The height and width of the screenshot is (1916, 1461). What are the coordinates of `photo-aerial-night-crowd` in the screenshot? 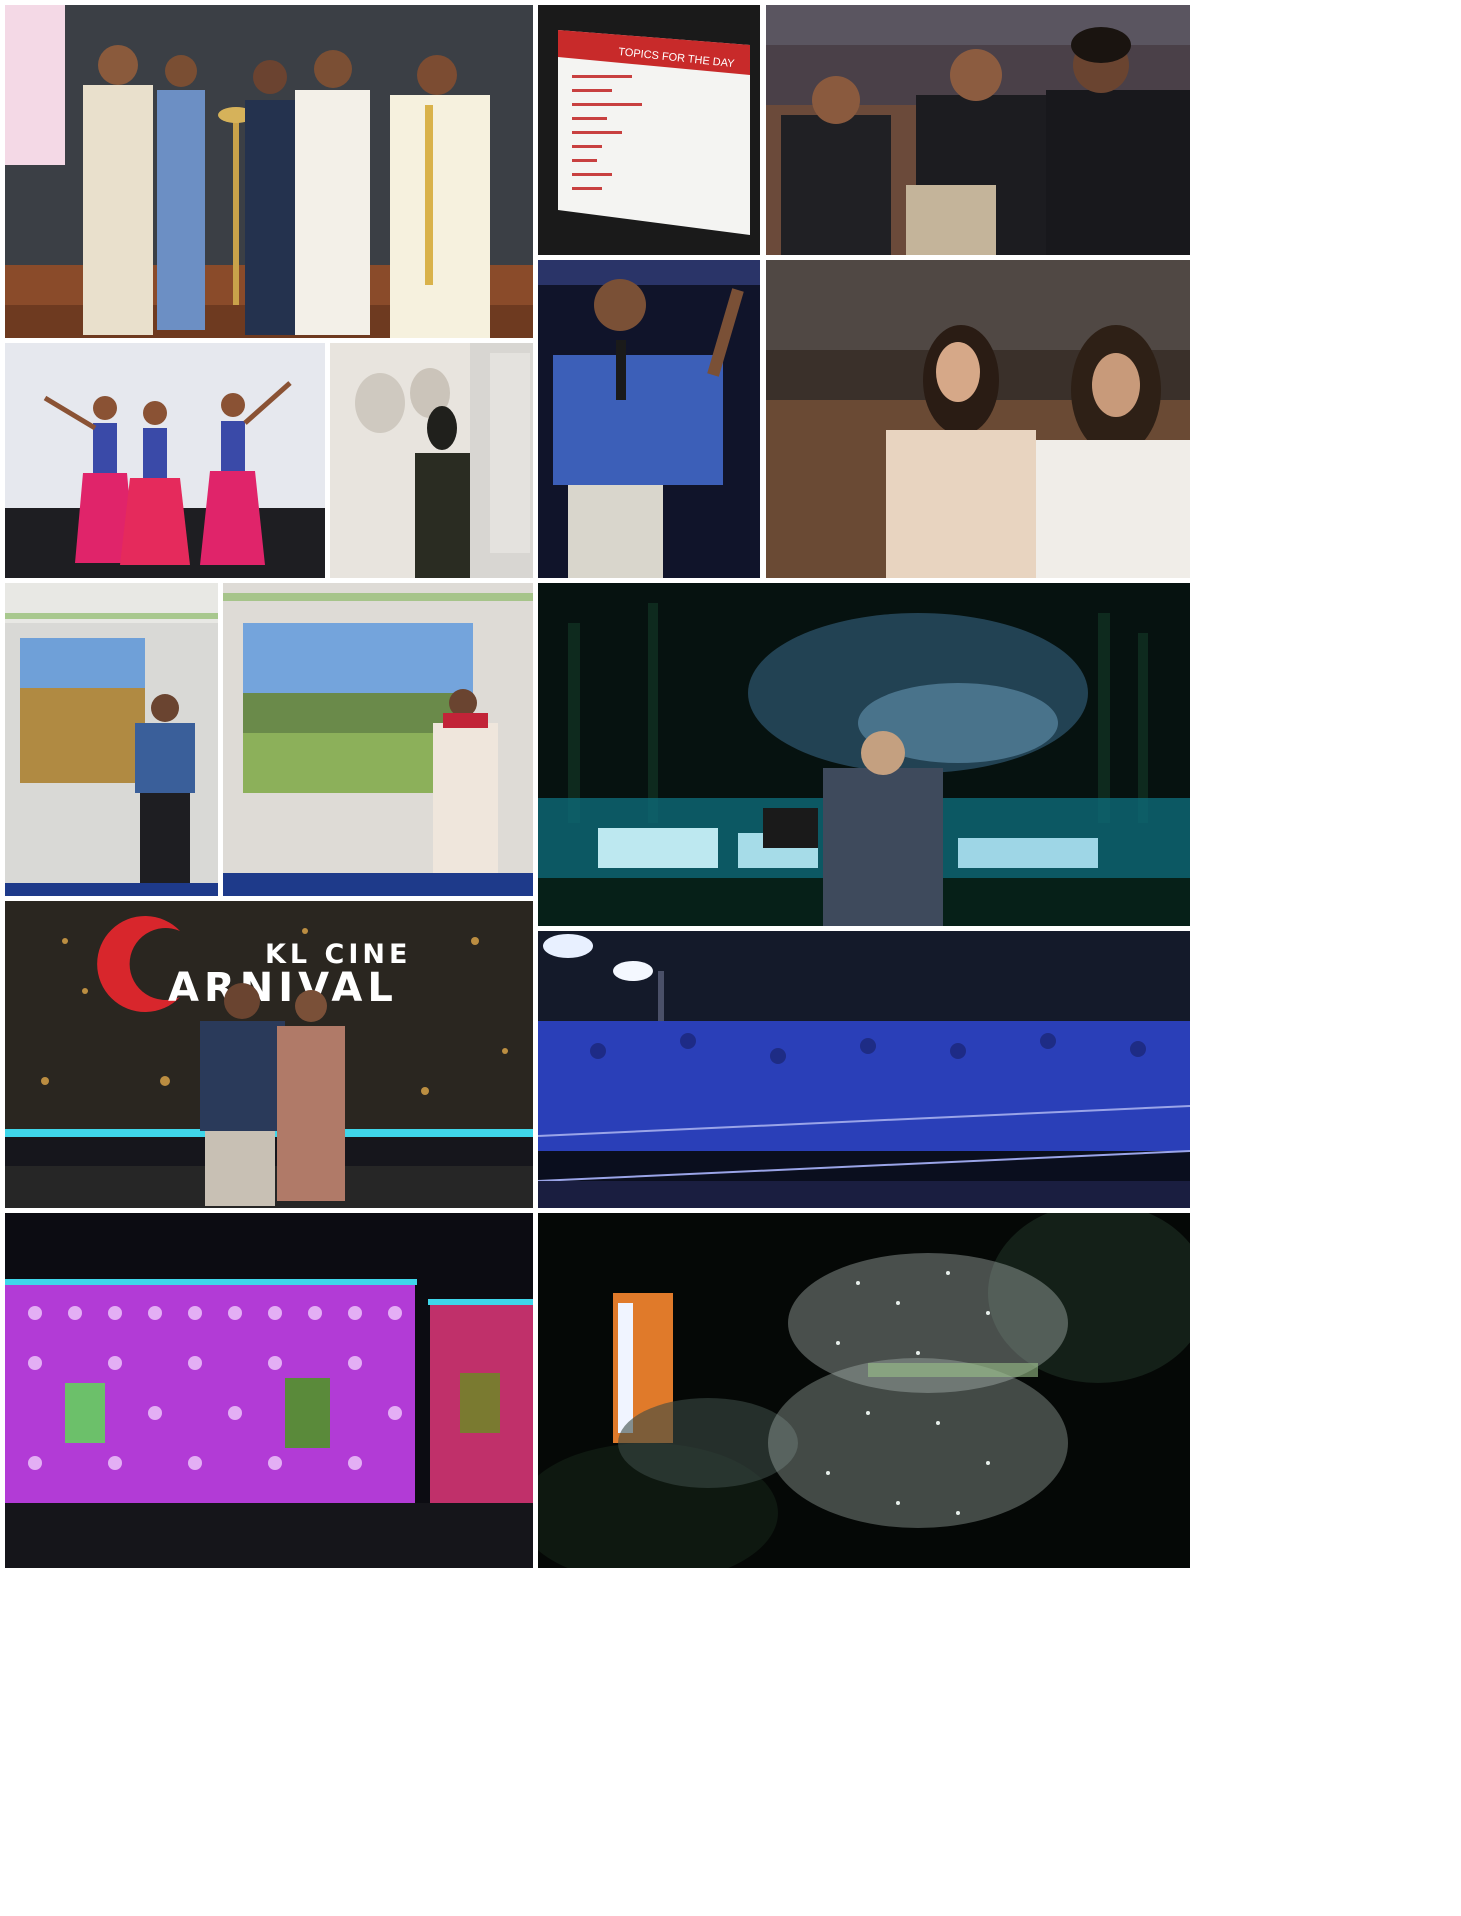 It's located at (864, 1390).